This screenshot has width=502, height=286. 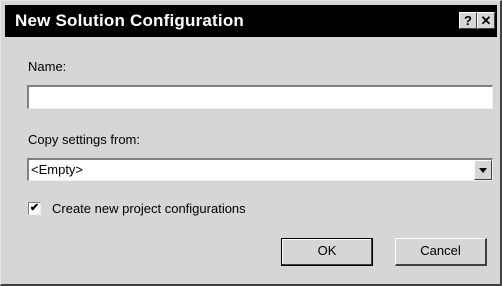 I want to click on create-project-configs-label: Create new project configurations, so click(x=149, y=208).